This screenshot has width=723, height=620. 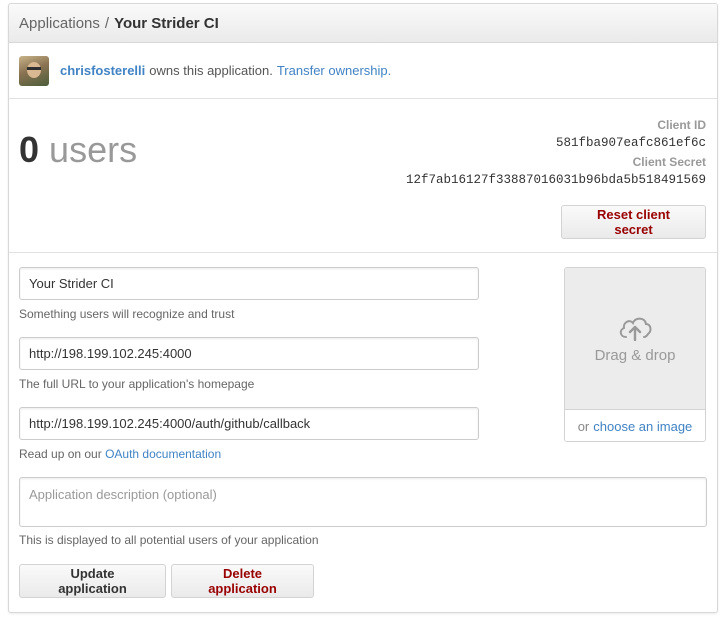 What do you see at coordinates (249, 283) in the screenshot?
I see `application-name-input: Your Strider CI` at bounding box center [249, 283].